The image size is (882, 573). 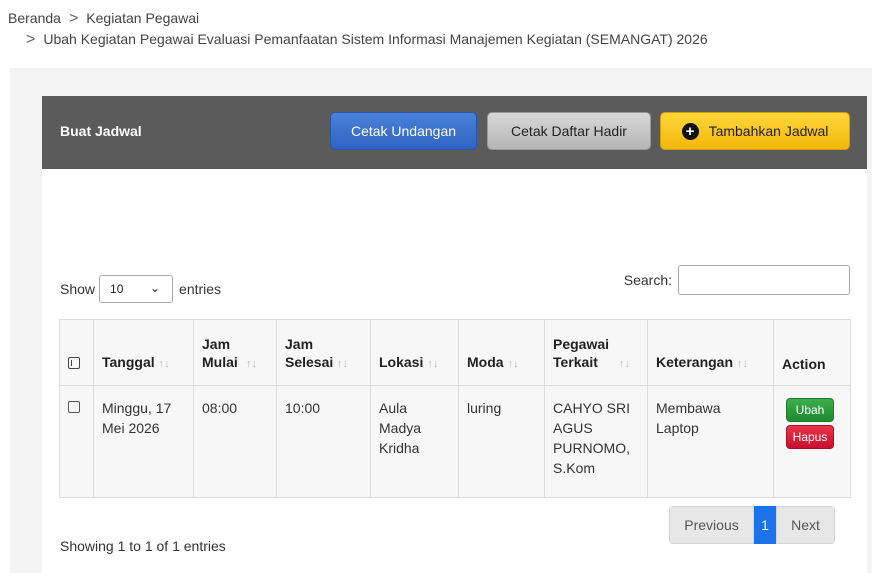 I want to click on column-pegawai-terkait: Pegawai Terkait ↑↓, so click(x=596, y=352).